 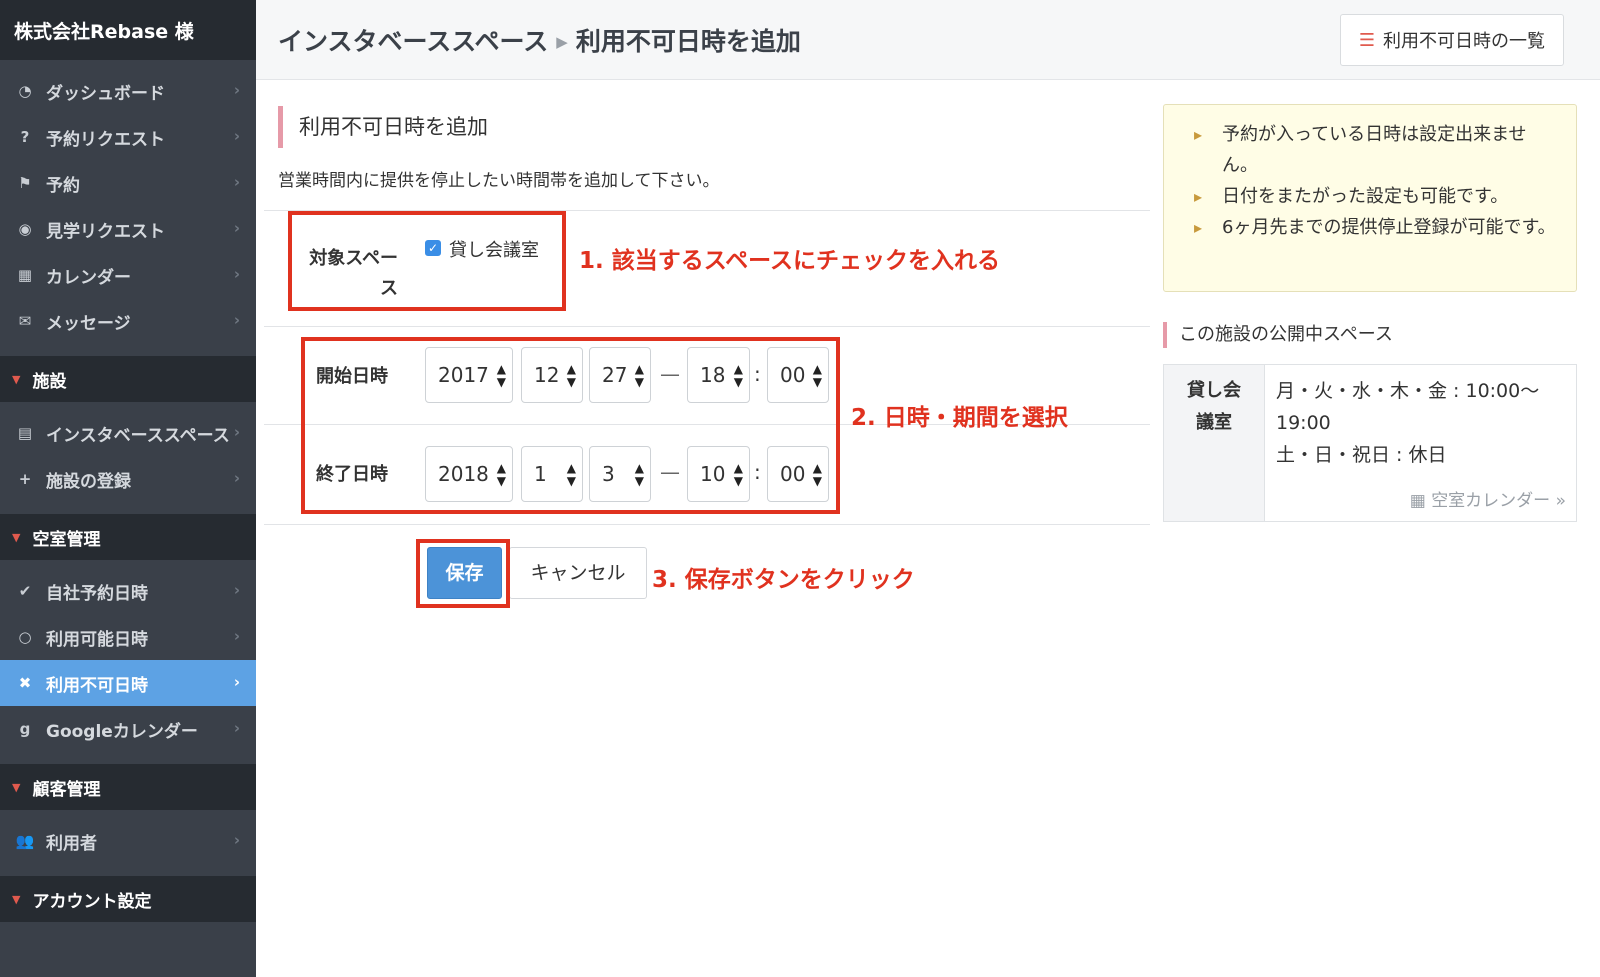 I want to click on sidebar-item-dashboard: ◔ ダッシュボード ›, so click(x=128, y=91).